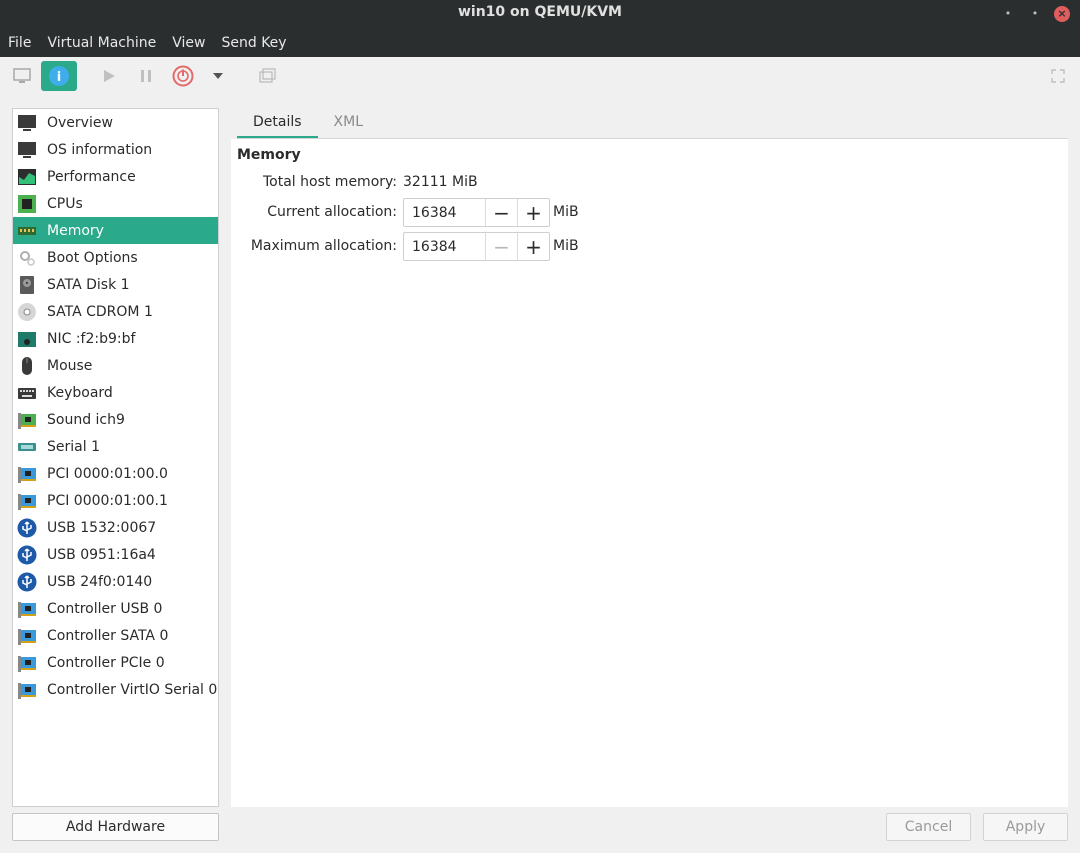 This screenshot has height=853, width=1080. Describe the element at coordinates (277, 123) in the screenshot. I see `tab-details: Details` at that location.